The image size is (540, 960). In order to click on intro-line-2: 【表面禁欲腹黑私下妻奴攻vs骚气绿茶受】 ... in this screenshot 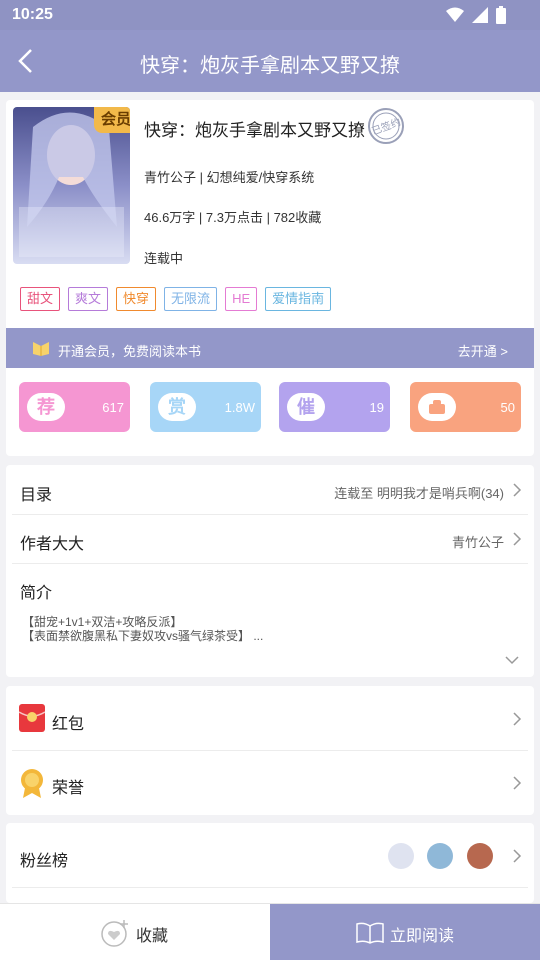, I will do `click(143, 636)`.